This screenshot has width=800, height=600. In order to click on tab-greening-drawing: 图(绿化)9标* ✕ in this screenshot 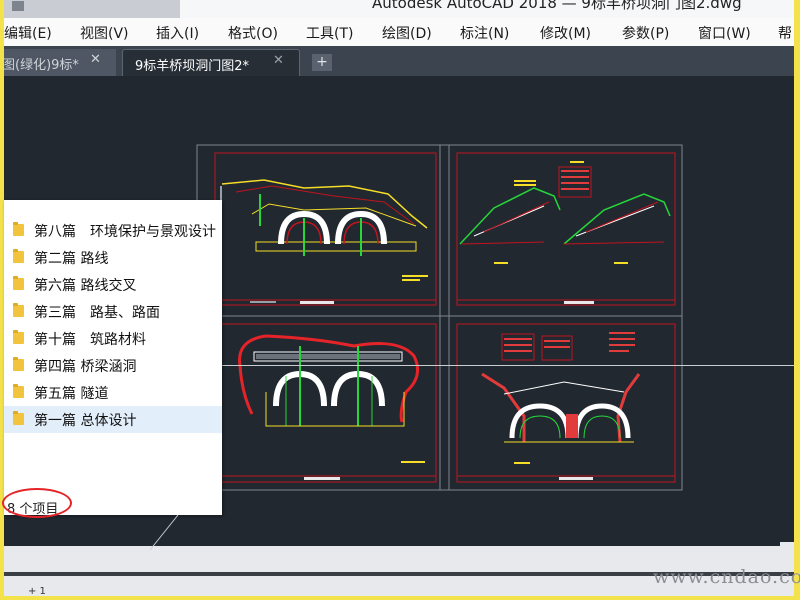, I will do `click(60, 62)`.